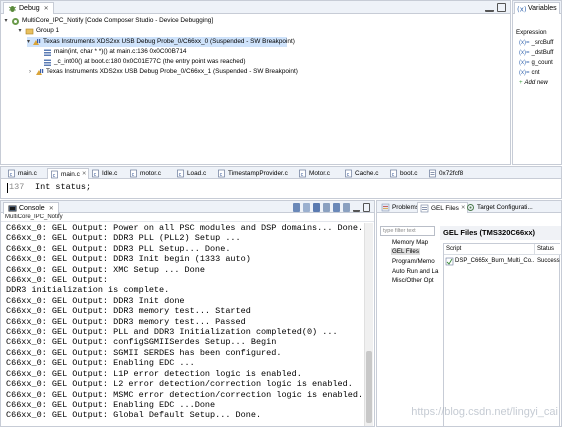  What do you see at coordinates (255, 7) in the screenshot?
I see `debug-tabbar: Debug ✕` at bounding box center [255, 7].